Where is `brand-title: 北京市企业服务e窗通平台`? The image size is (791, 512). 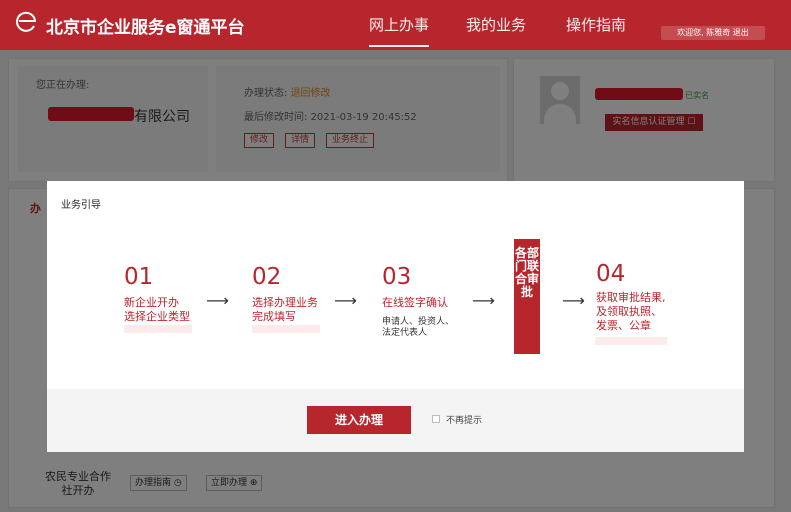 brand-title: 北京市企业服务e窗通平台 is located at coordinates (145, 25).